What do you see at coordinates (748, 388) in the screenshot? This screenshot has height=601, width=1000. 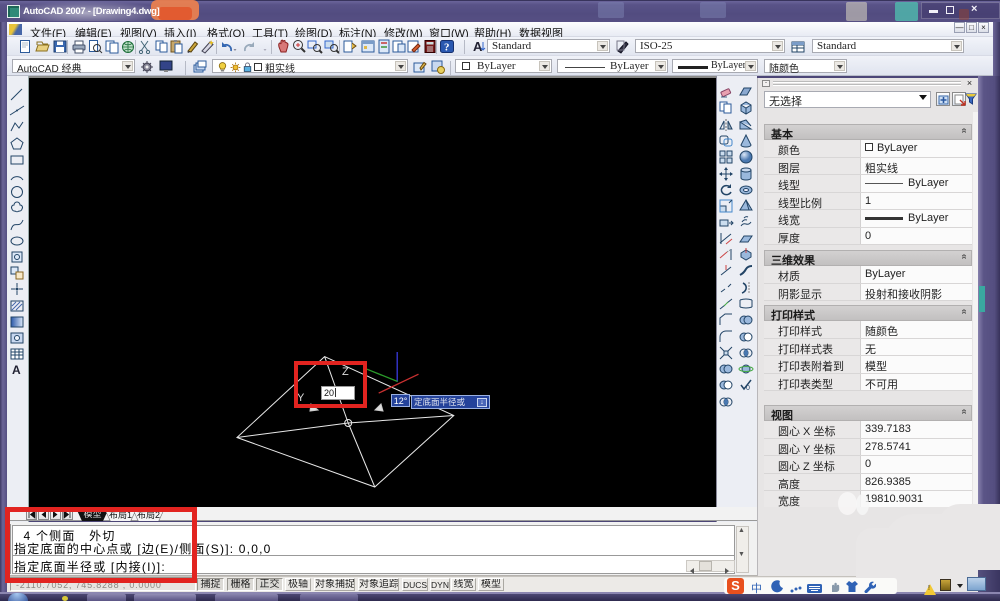 I see `svg-text: 0` at bounding box center [748, 388].